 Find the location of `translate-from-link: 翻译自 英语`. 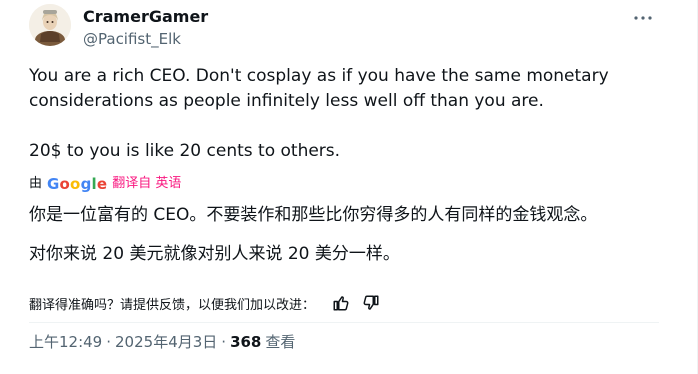

translate-from-link: 翻译自 英语 is located at coordinates (146, 184).